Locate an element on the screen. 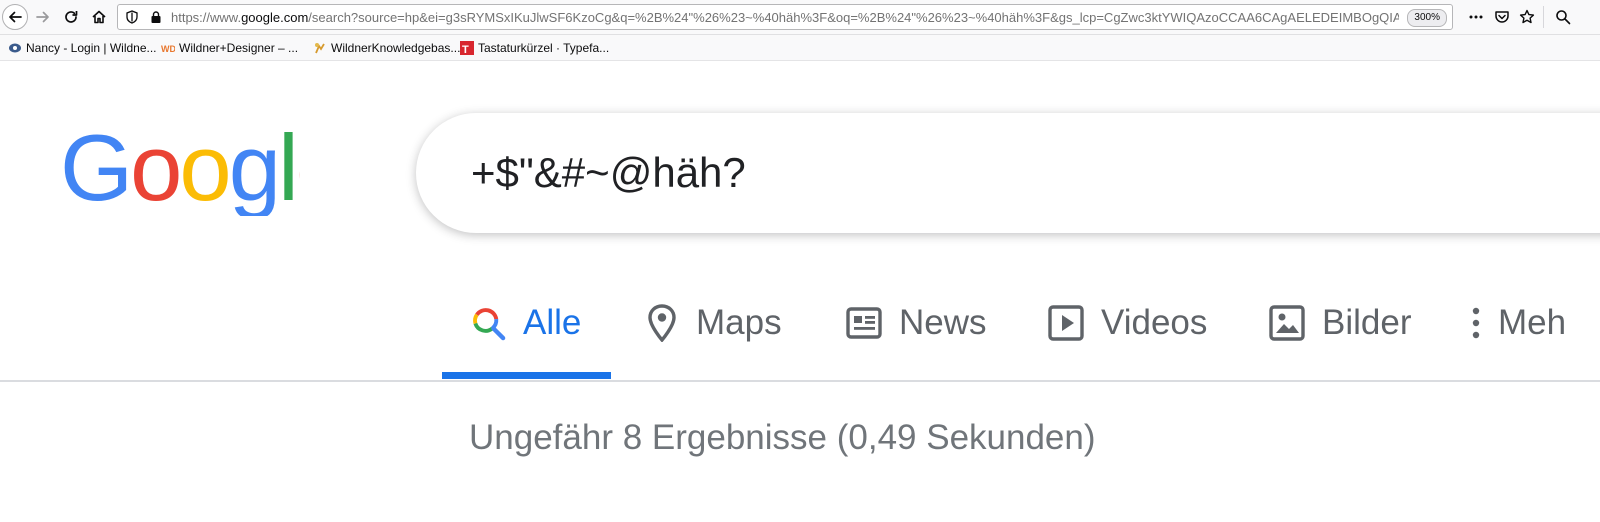 Image resolution: width=1600 pixels, height=522 pixels. svg-text: Google is located at coordinates (180, 170).